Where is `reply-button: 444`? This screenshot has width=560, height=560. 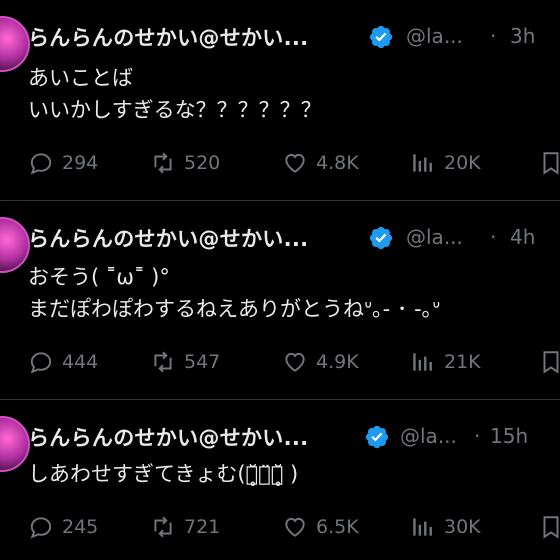 reply-button: 444 is located at coordinates (63, 362).